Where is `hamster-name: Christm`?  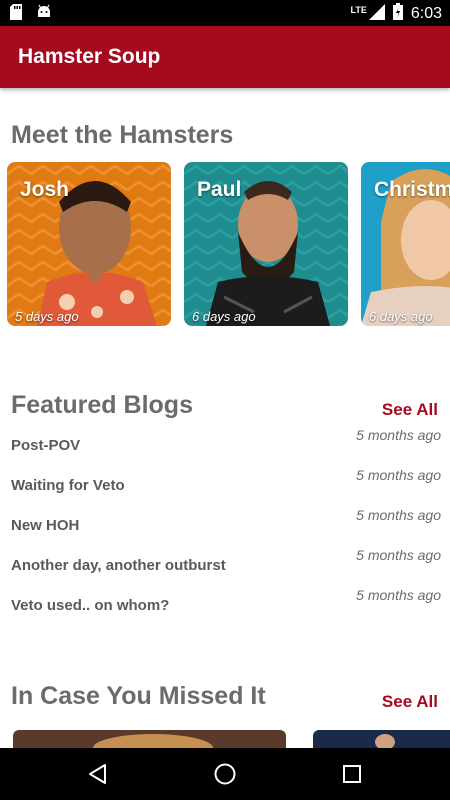 hamster-name: Christm is located at coordinates (412, 189).